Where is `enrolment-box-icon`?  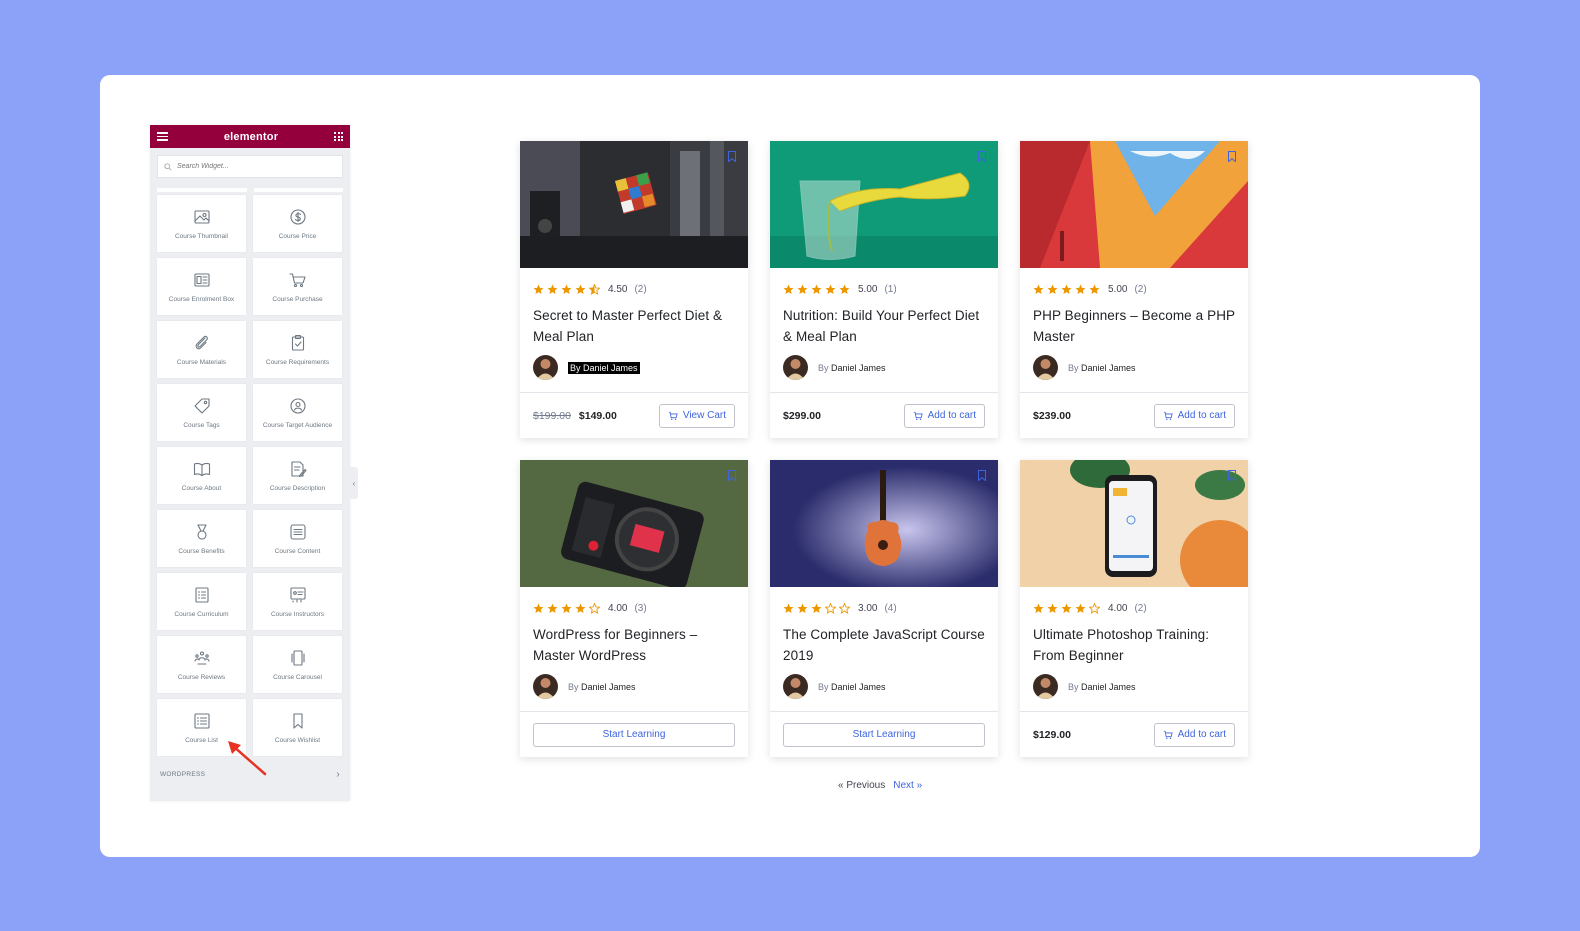
enrolment-box-icon is located at coordinates (201, 280).